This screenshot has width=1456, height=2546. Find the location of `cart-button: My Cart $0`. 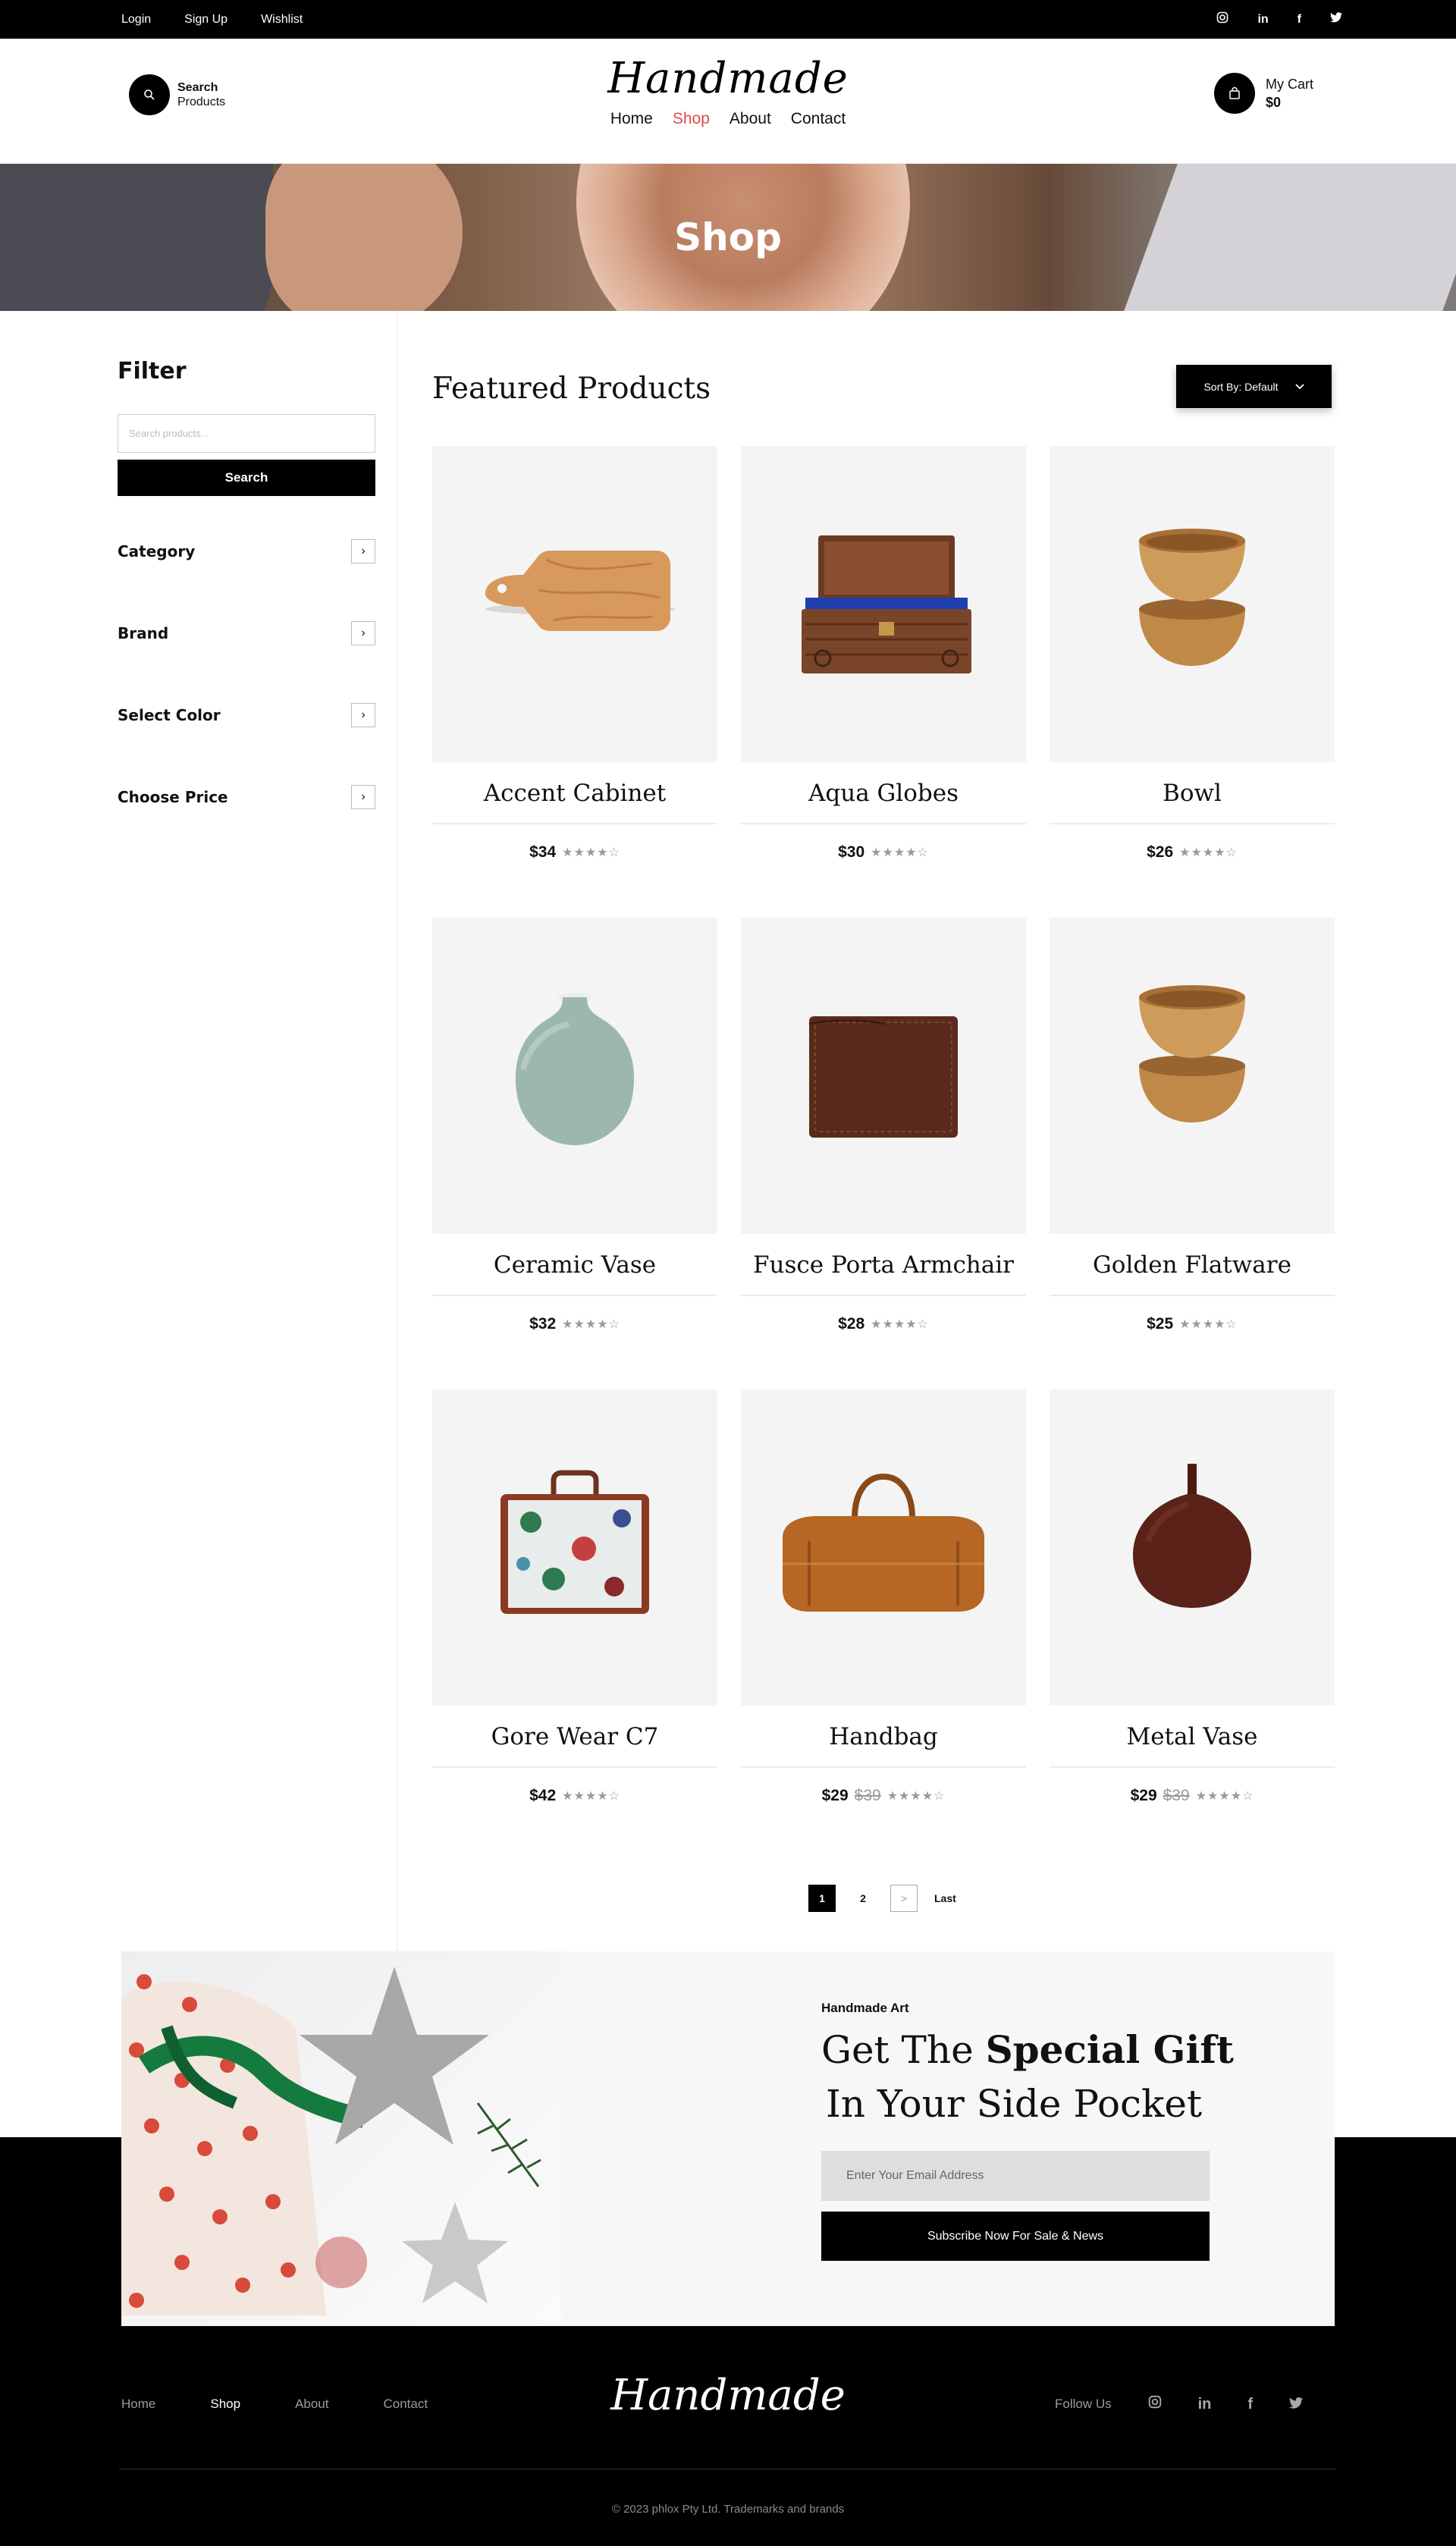

cart-button: My Cart $0 is located at coordinates (1263, 93).